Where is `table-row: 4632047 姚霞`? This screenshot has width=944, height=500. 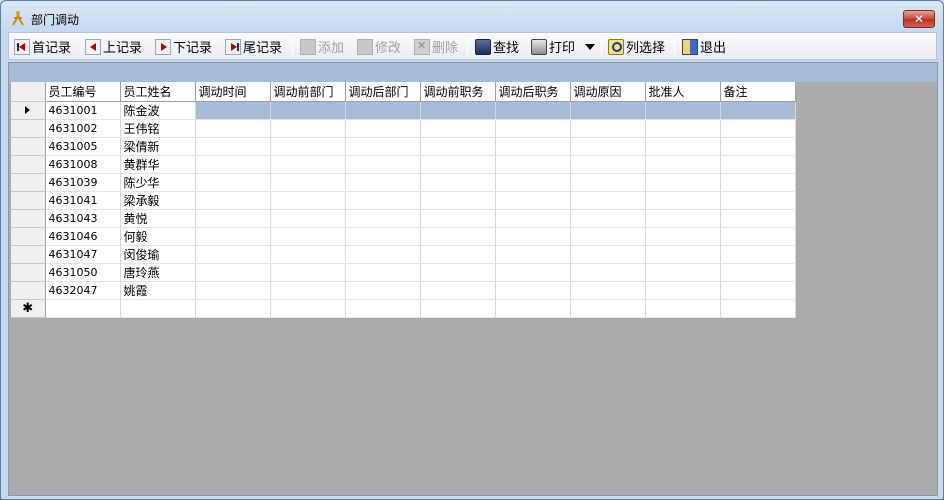 table-row: 4632047 姚霞 is located at coordinates (403, 290).